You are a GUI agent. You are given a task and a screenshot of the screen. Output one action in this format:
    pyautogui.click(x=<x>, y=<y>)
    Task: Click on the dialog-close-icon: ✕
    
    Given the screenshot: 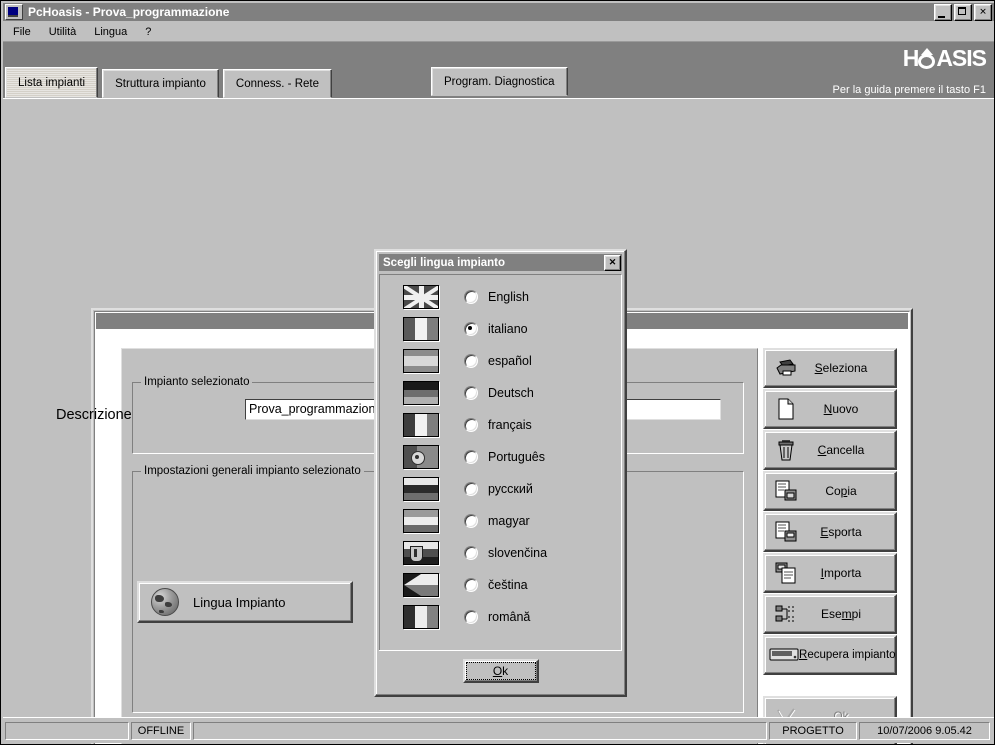 What is the action you would take?
    pyautogui.click(x=612, y=262)
    